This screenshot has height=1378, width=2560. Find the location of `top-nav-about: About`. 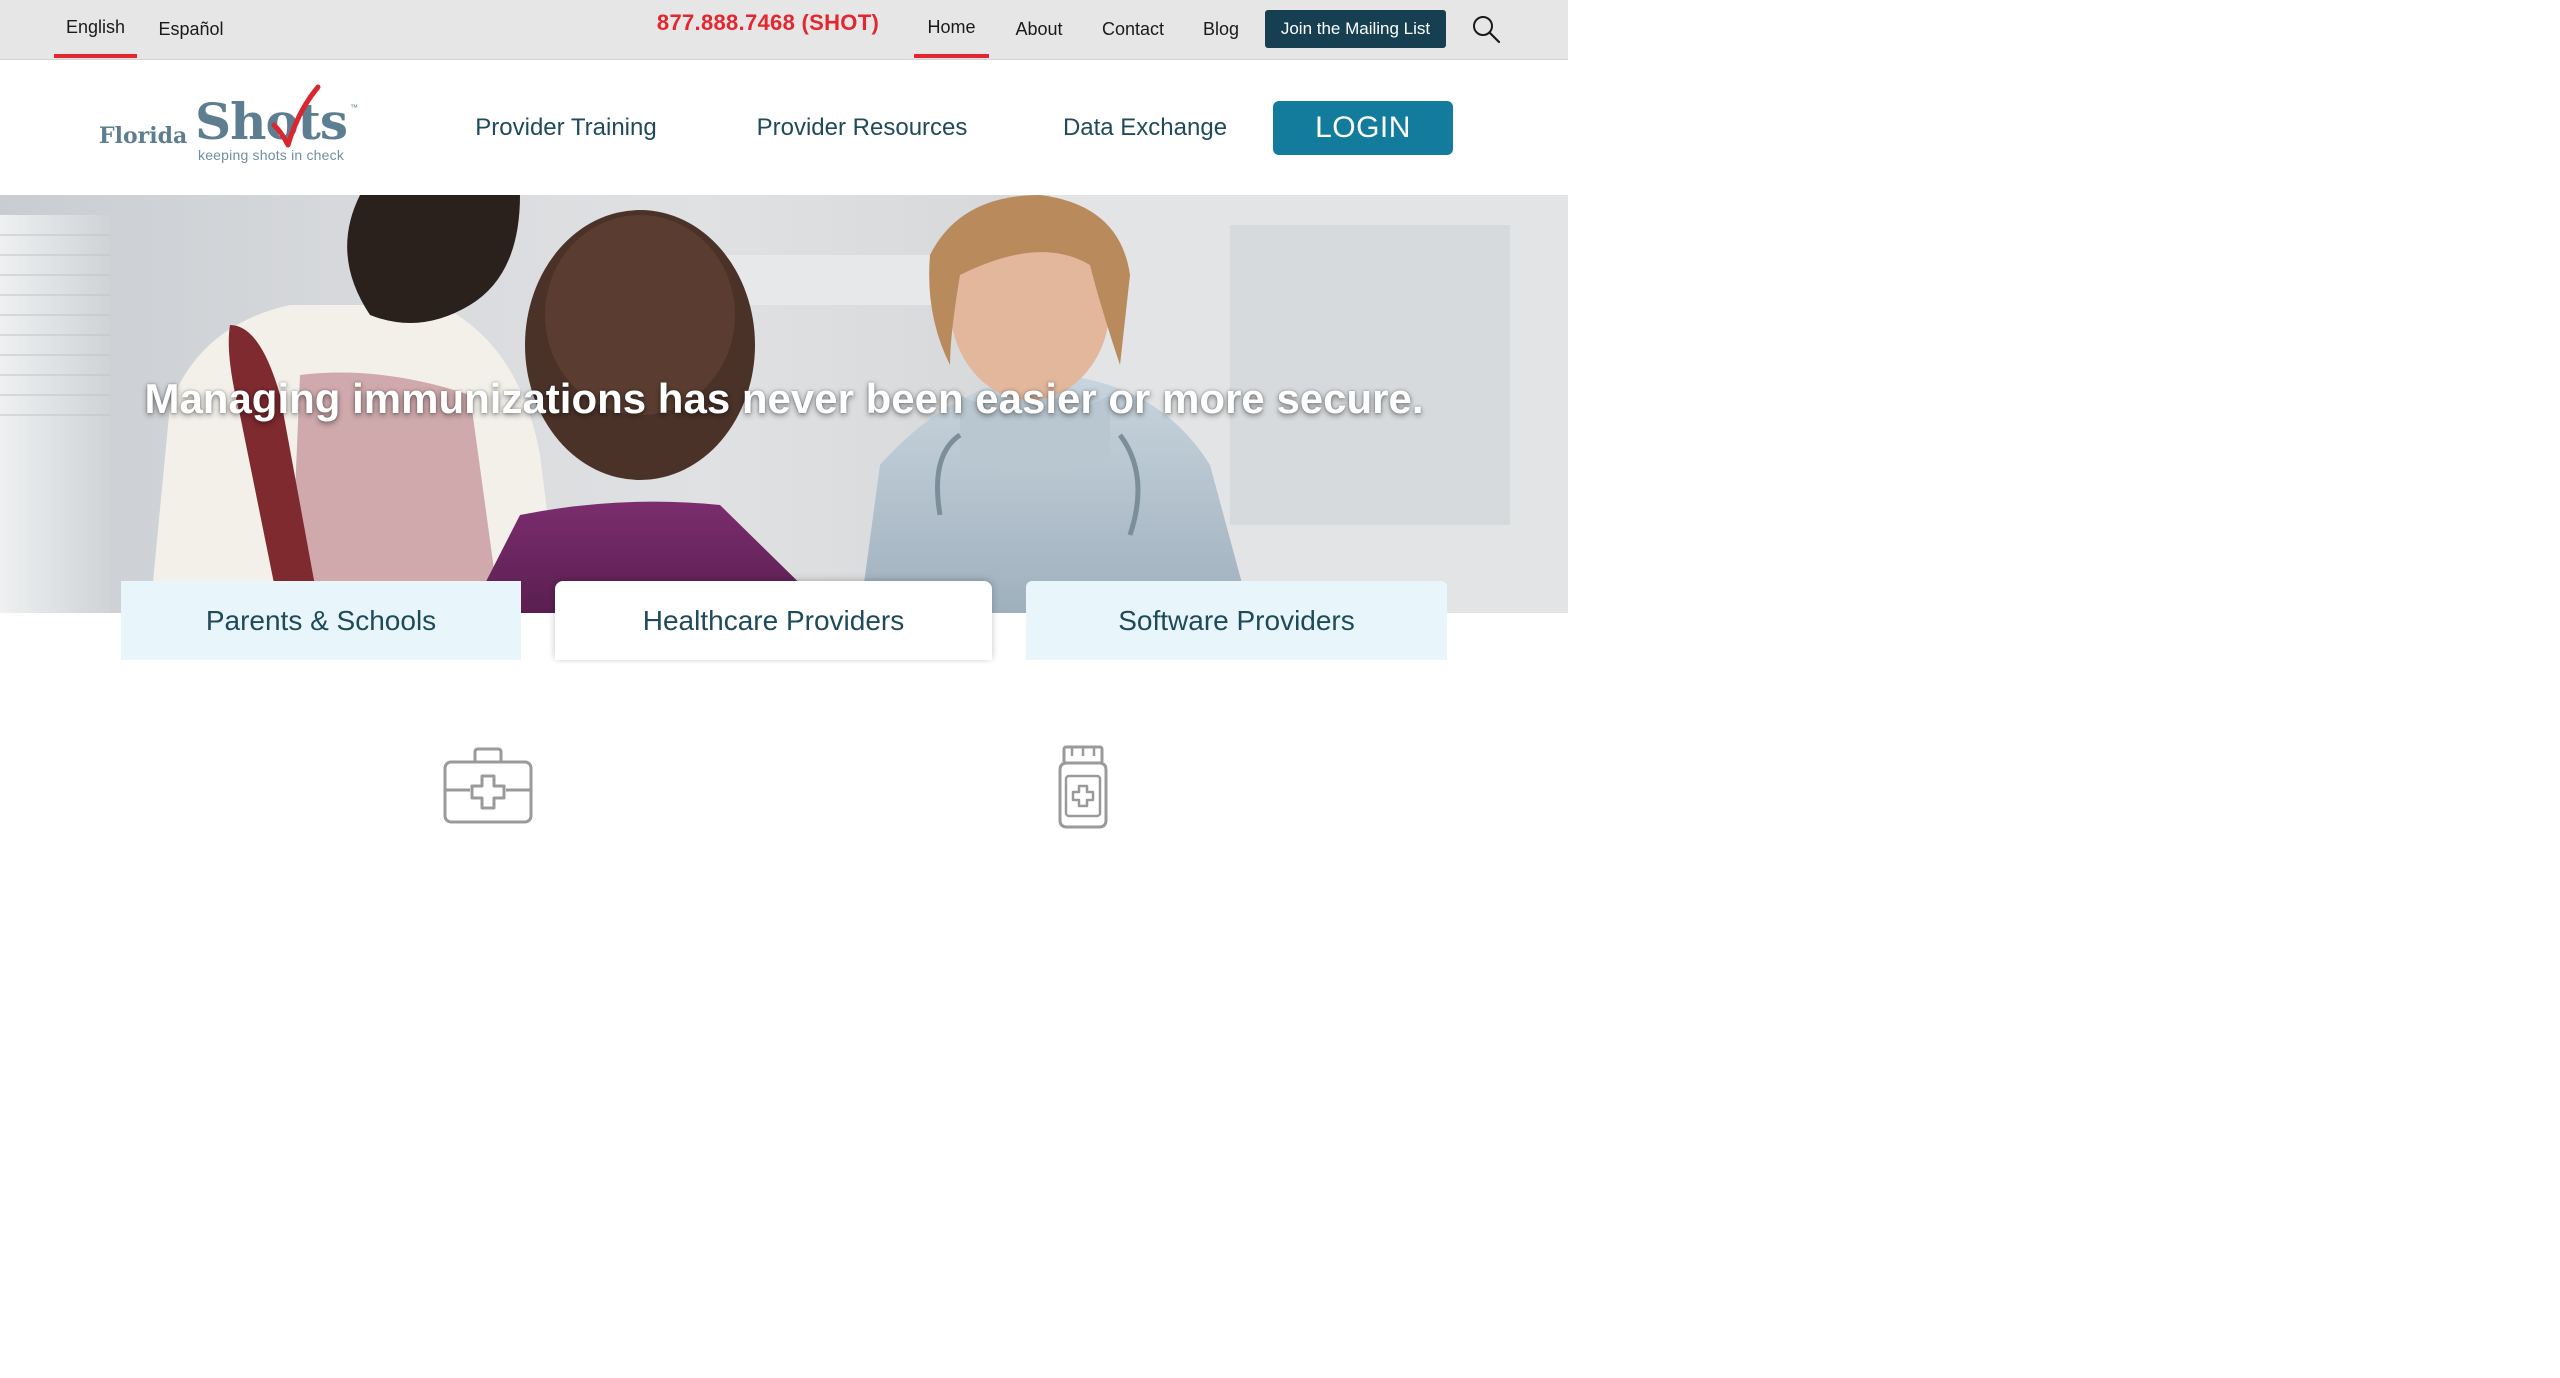

top-nav-about: About is located at coordinates (1039, 29).